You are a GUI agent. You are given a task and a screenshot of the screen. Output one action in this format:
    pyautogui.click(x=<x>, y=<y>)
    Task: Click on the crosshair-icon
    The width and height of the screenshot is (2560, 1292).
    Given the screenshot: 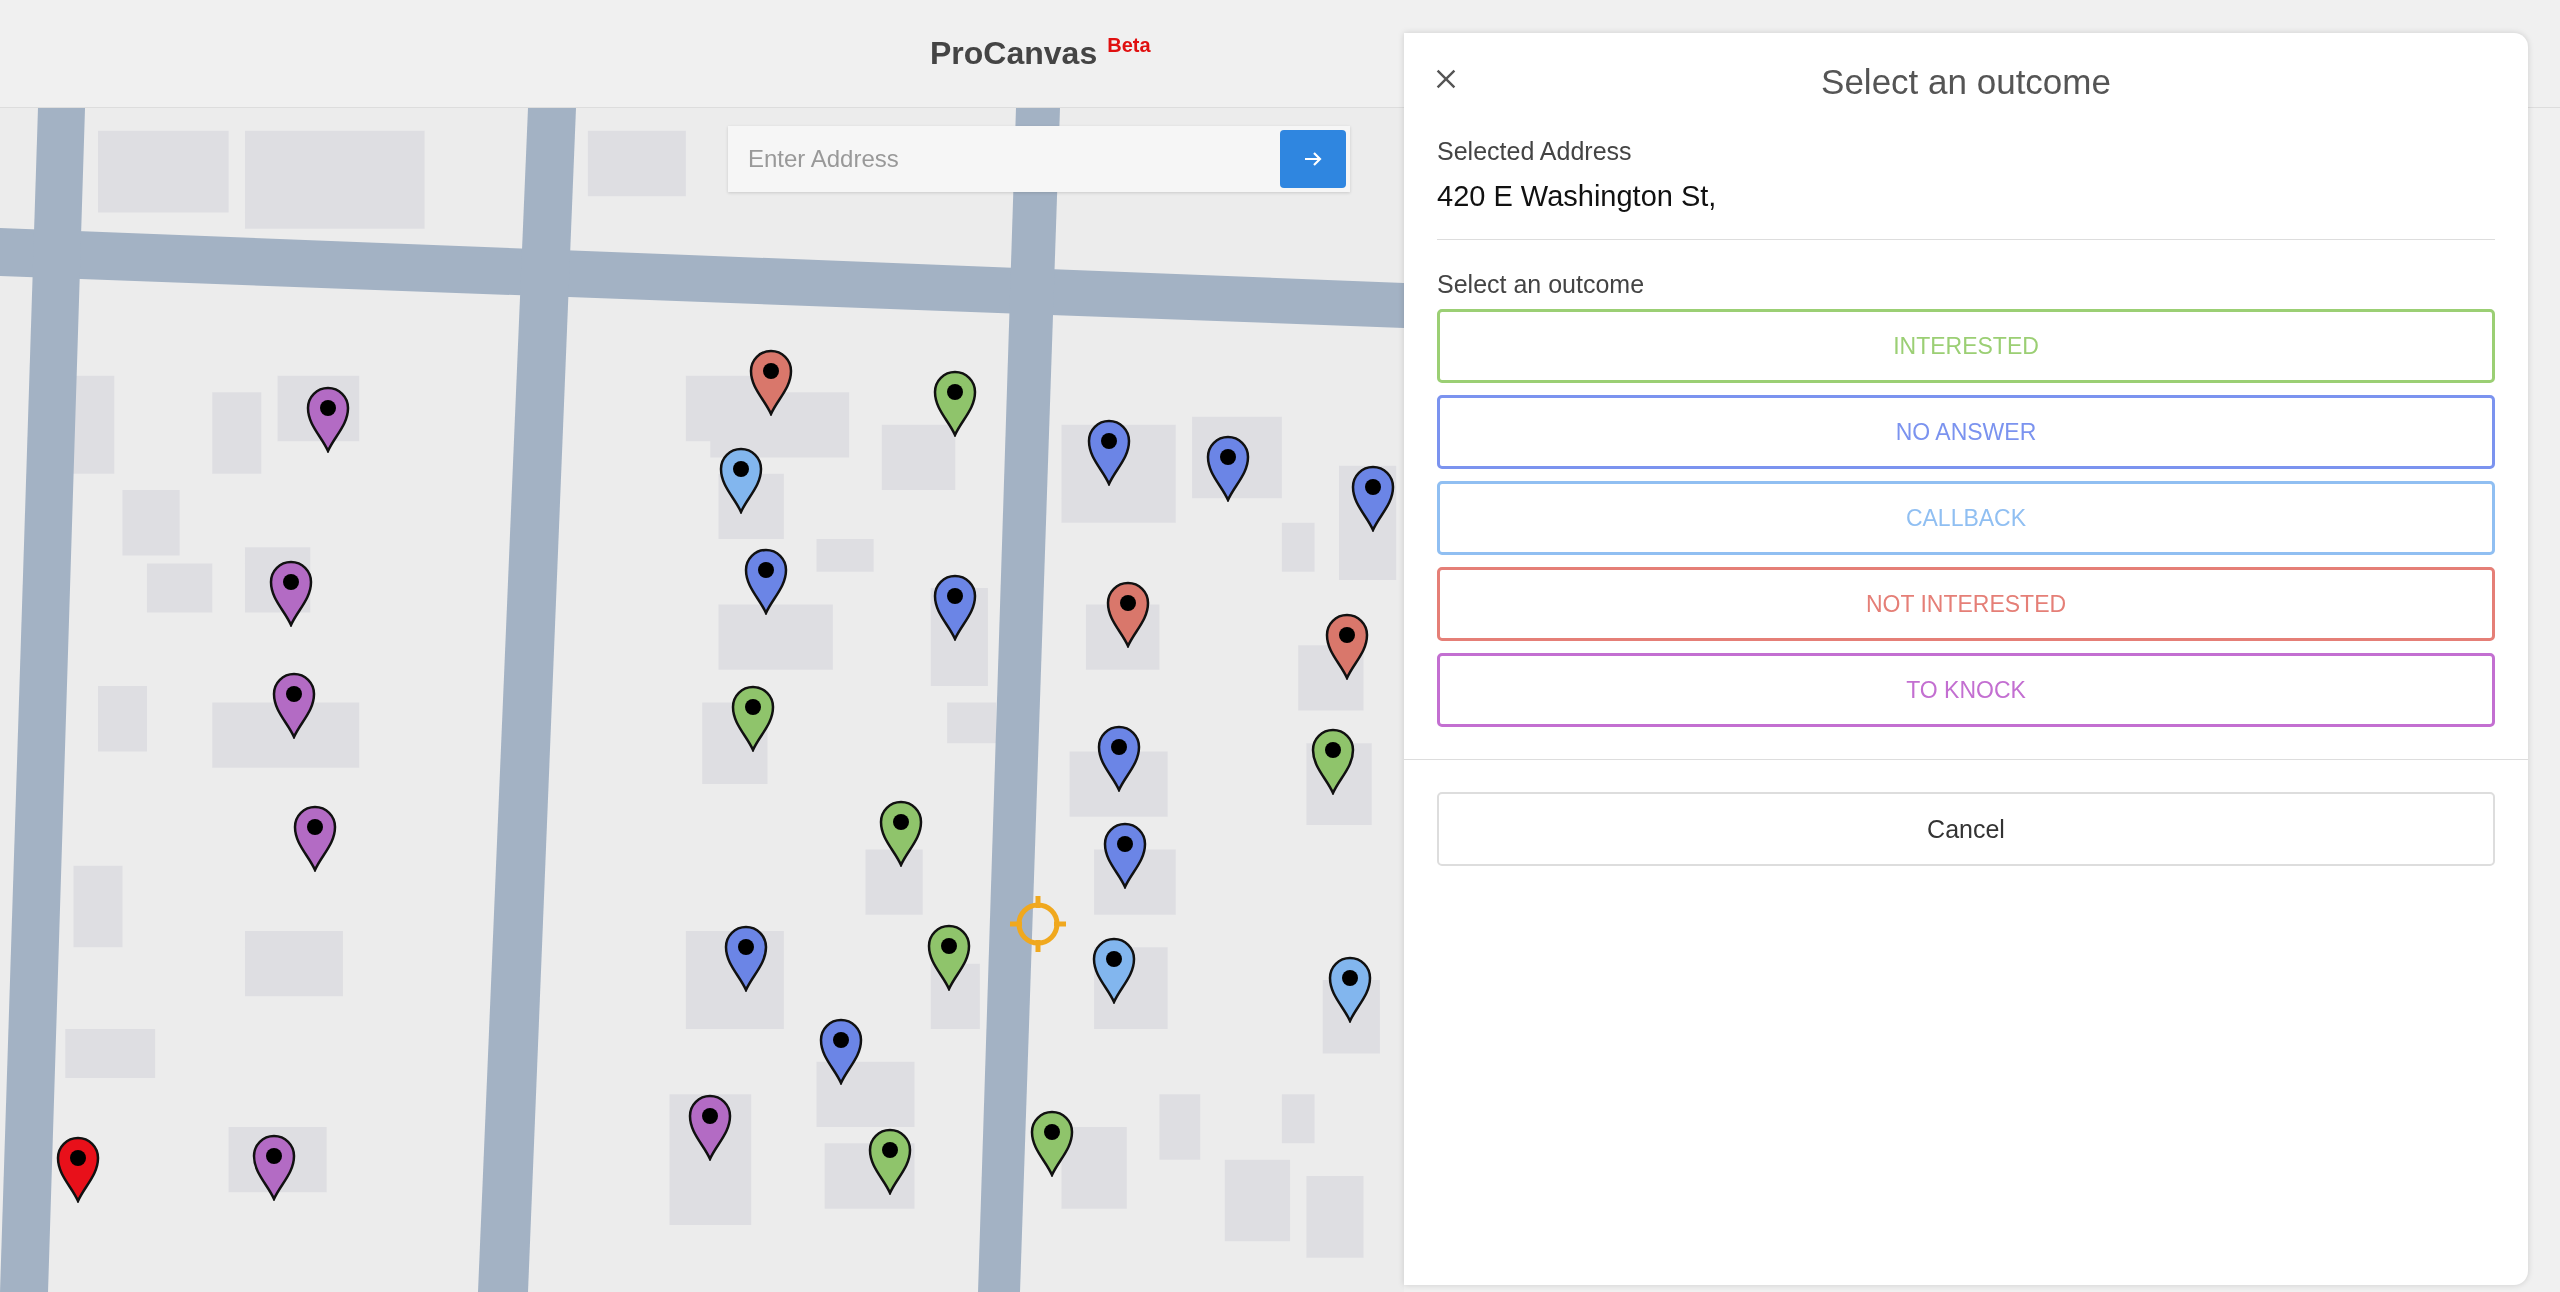 What is the action you would take?
    pyautogui.click(x=1038, y=924)
    